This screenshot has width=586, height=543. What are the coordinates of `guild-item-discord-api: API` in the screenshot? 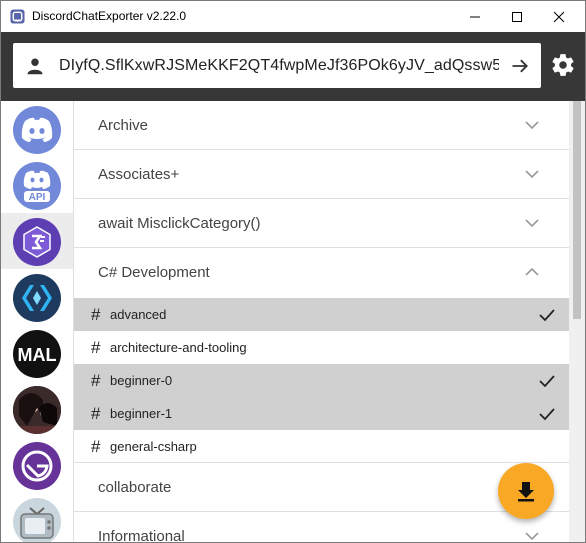 It's located at (37, 185).